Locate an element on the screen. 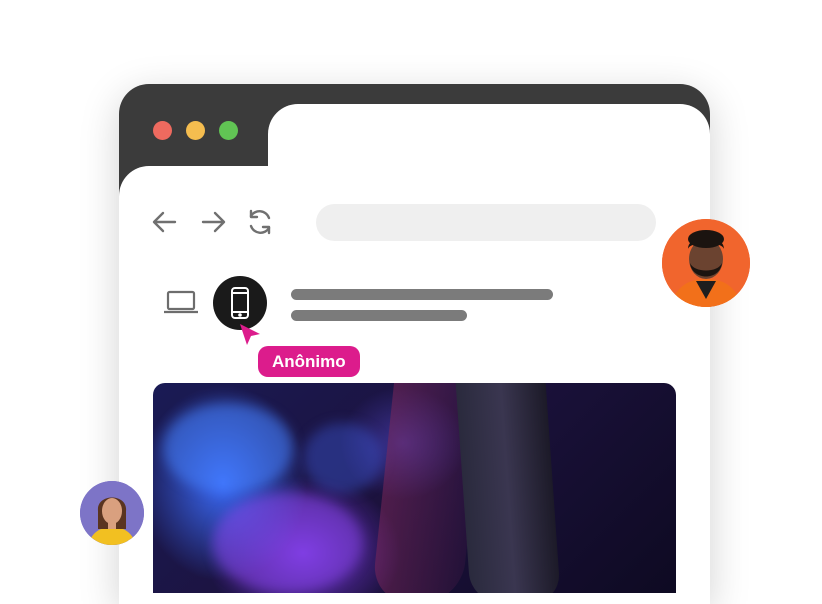 This screenshot has width=822, height=604. browser-toolbar is located at coordinates (414, 222).